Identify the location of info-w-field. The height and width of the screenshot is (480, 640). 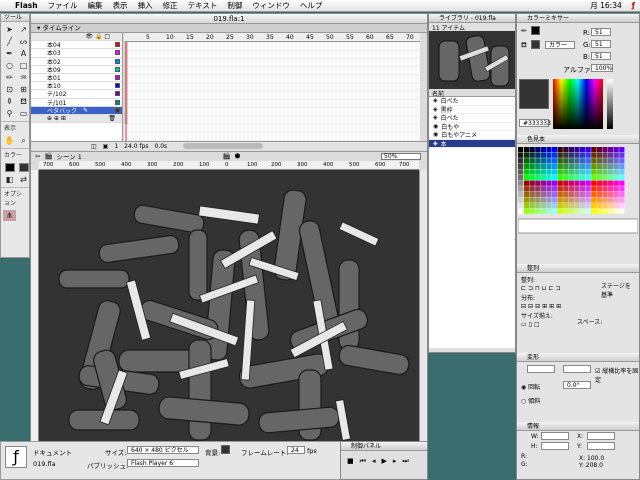
(555, 436).